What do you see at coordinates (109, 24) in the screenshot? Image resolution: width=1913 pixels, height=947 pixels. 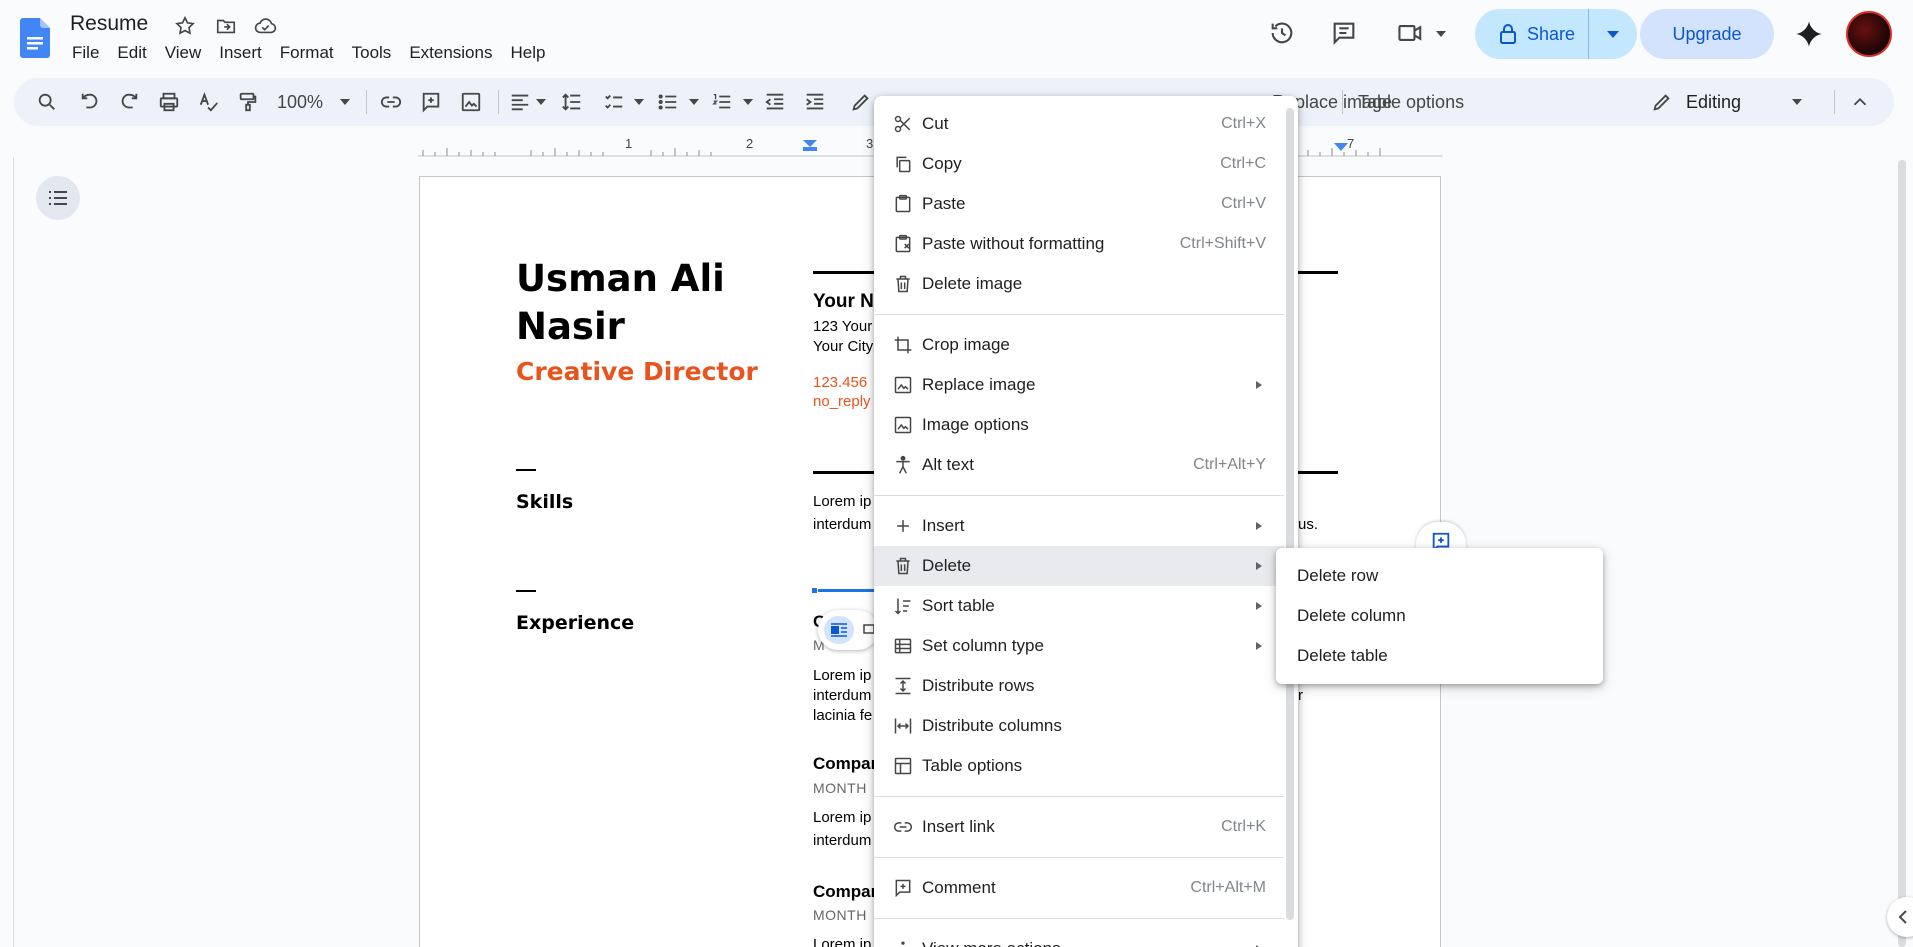 I see `document-title: Resume` at bounding box center [109, 24].